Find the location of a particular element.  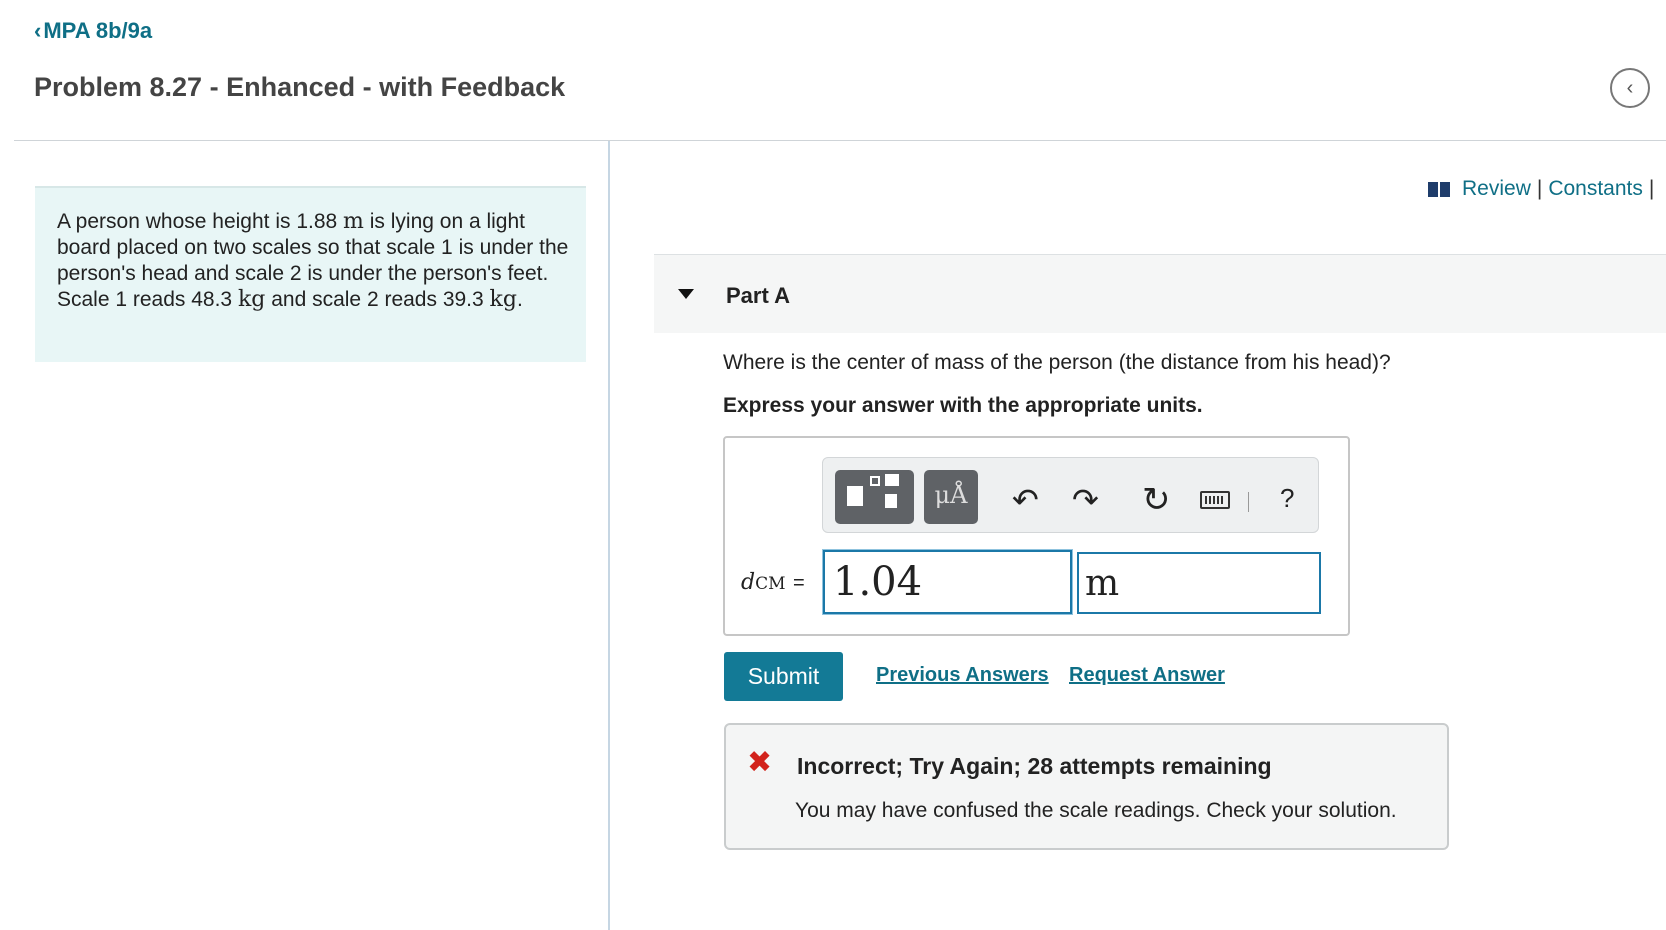

part-label: Part A is located at coordinates (758, 295).